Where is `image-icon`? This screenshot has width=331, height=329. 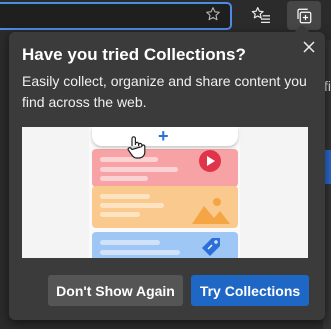
image-icon is located at coordinates (211, 211).